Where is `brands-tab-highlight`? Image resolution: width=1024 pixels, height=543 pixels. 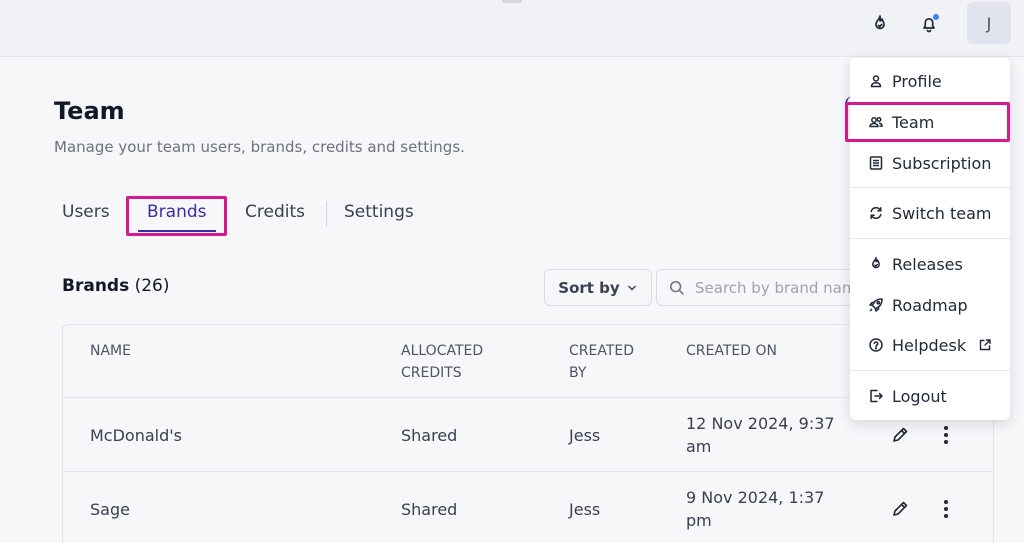 brands-tab-highlight is located at coordinates (176, 216).